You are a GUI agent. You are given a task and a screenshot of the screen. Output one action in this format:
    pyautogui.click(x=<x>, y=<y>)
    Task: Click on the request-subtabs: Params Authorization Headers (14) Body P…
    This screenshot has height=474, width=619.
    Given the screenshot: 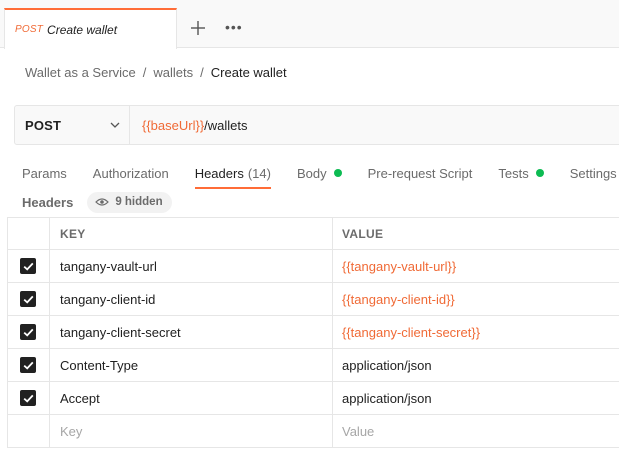 What is the action you would take?
    pyautogui.click(x=320, y=174)
    